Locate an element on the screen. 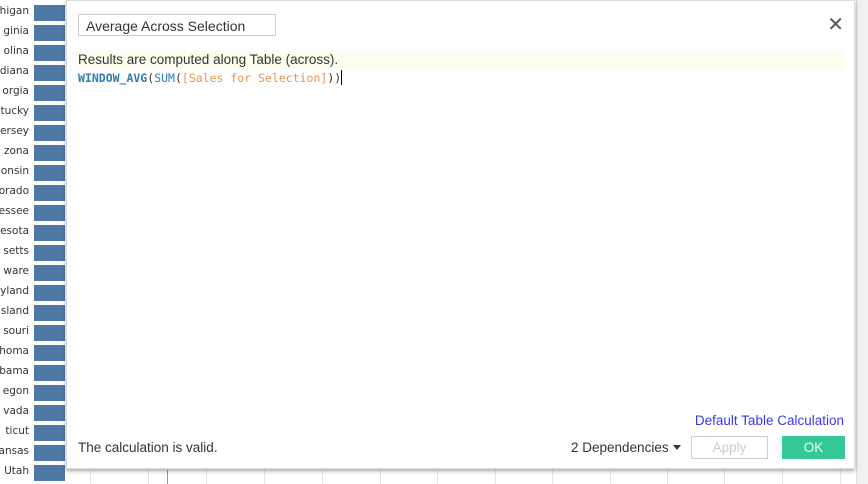 The width and height of the screenshot is (868, 484). formula-function-inner: SUM is located at coordinates (164, 78).